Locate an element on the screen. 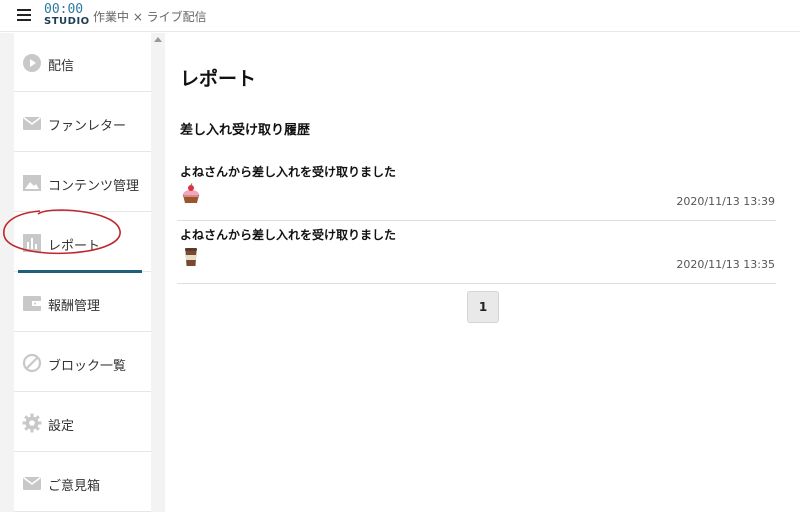 This screenshot has width=800, height=512. section-title: 差し入れ受け取り履歴 is located at coordinates (245, 130).